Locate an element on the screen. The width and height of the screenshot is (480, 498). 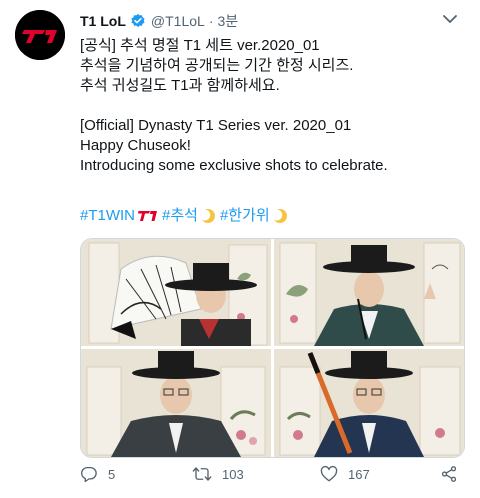
share-icon is located at coordinates (449, 474).